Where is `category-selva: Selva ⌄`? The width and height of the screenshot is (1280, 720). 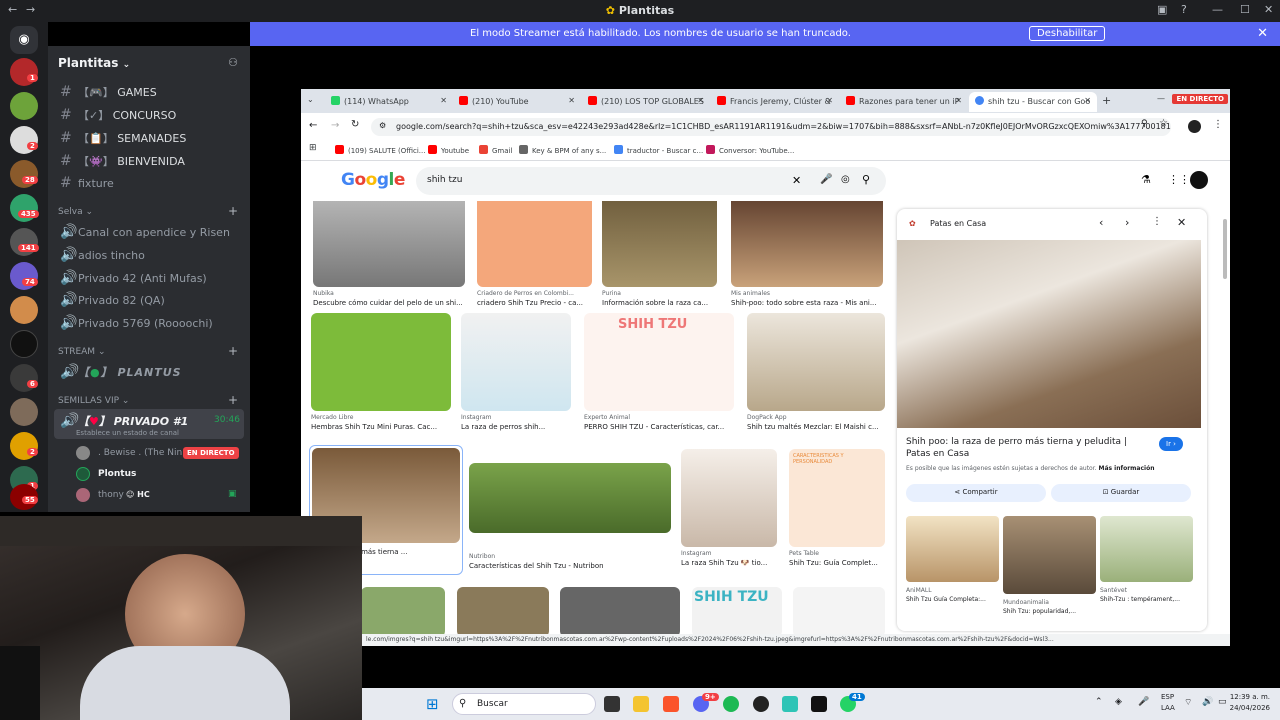 category-selva: Selva ⌄ is located at coordinates (75, 212).